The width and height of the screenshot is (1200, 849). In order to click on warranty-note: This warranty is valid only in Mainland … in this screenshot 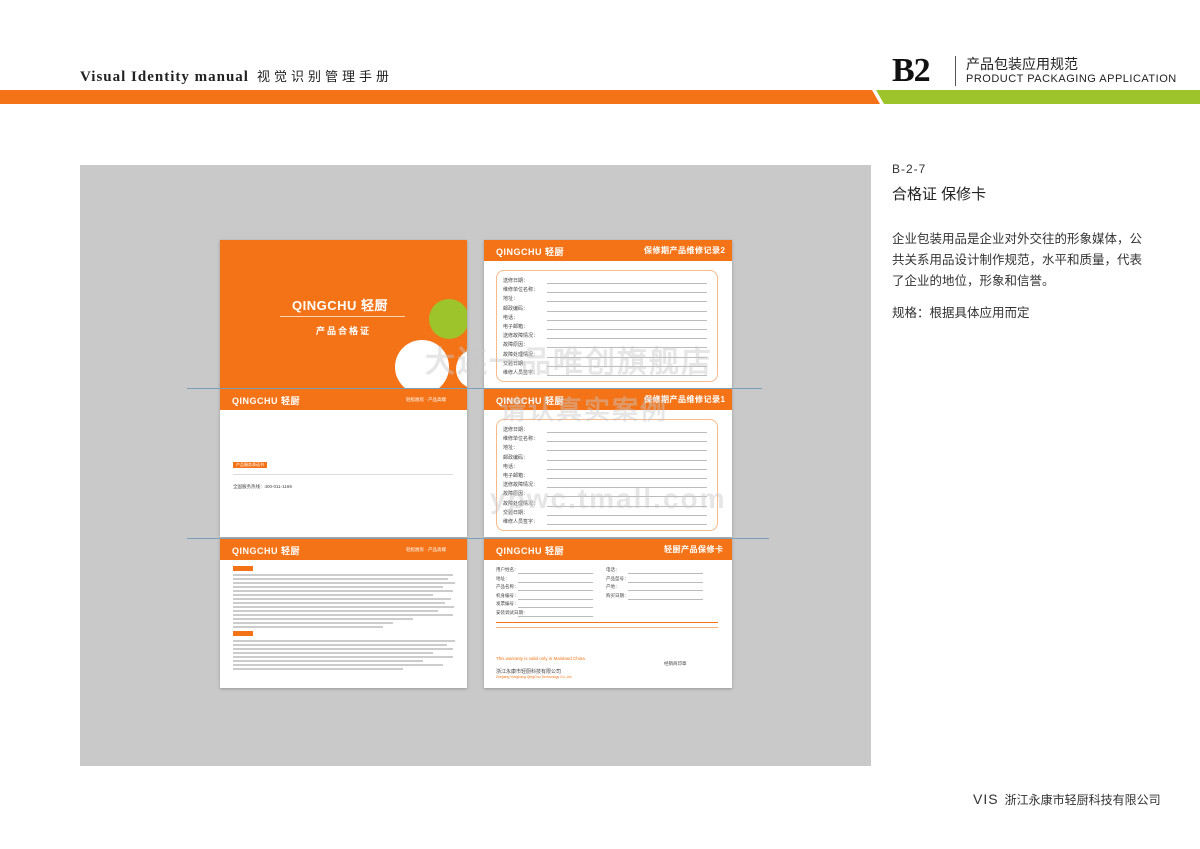, I will do `click(540, 658)`.